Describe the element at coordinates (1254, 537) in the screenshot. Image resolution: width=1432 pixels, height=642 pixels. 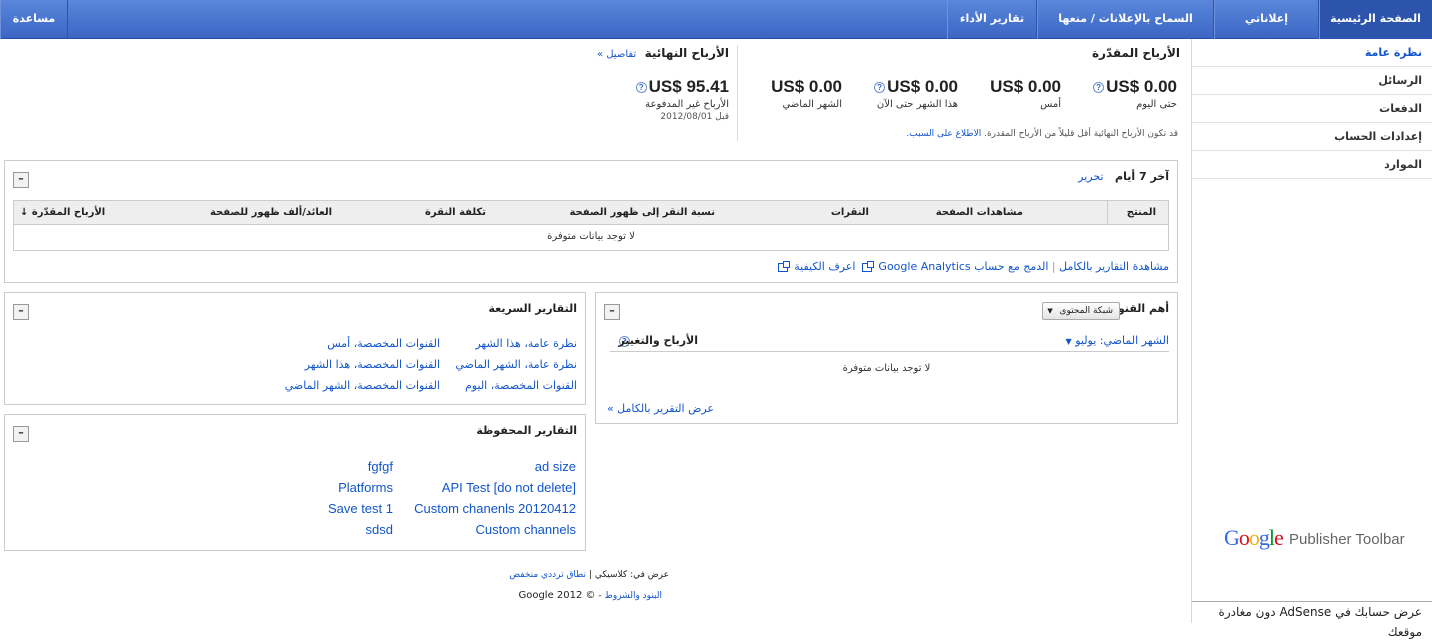
I see `google-logo: Google` at that location.